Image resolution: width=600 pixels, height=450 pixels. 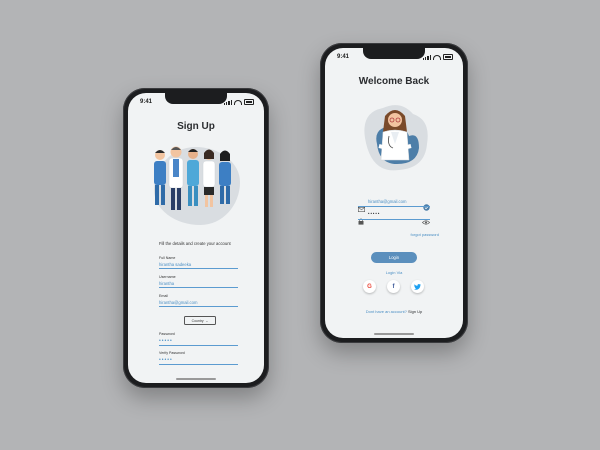 I want to click on facebook-letter: f, so click(x=393, y=286).